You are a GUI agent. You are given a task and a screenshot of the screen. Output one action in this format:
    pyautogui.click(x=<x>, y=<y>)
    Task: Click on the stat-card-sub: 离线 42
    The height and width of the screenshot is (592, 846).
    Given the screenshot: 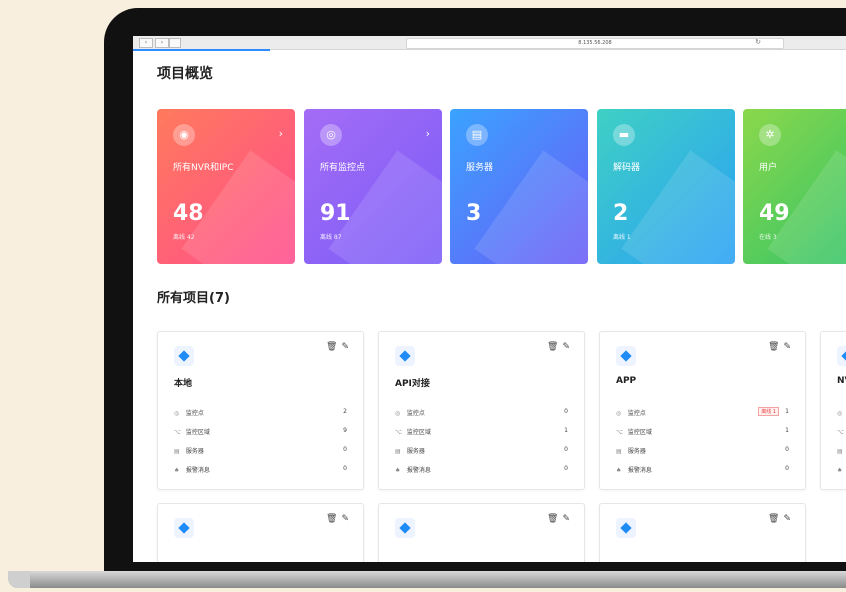 What is the action you would take?
    pyautogui.click(x=184, y=237)
    